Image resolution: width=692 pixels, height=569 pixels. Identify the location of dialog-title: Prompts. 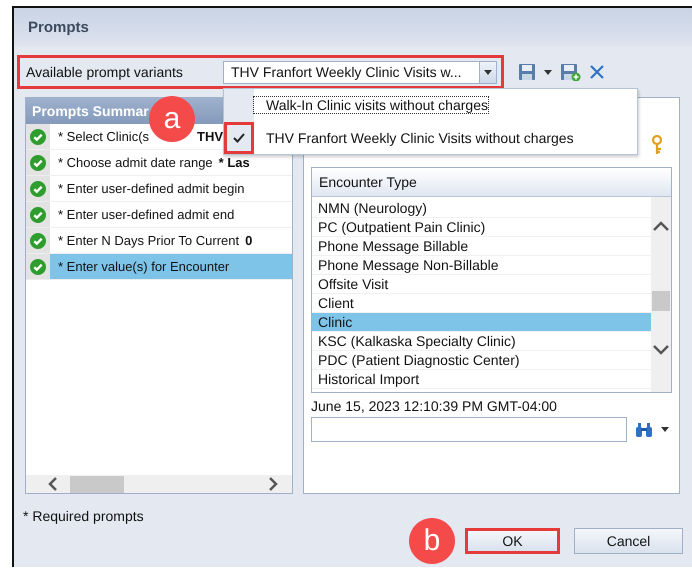
(58, 27).